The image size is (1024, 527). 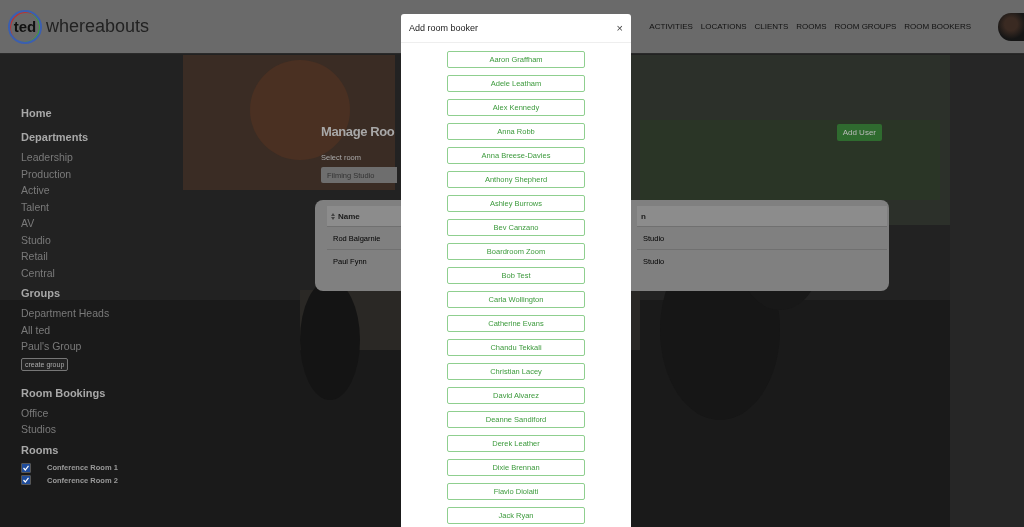 I want to click on sidebar-item: Studio, so click(x=36, y=239).